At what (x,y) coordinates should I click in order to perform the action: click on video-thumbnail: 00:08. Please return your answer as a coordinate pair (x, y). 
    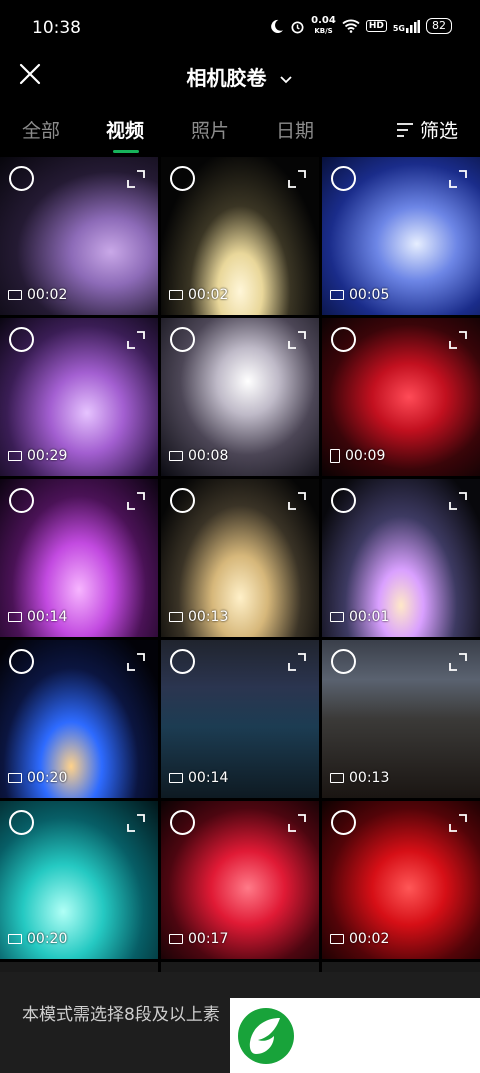
    Looking at the image, I should click on (240, 397).